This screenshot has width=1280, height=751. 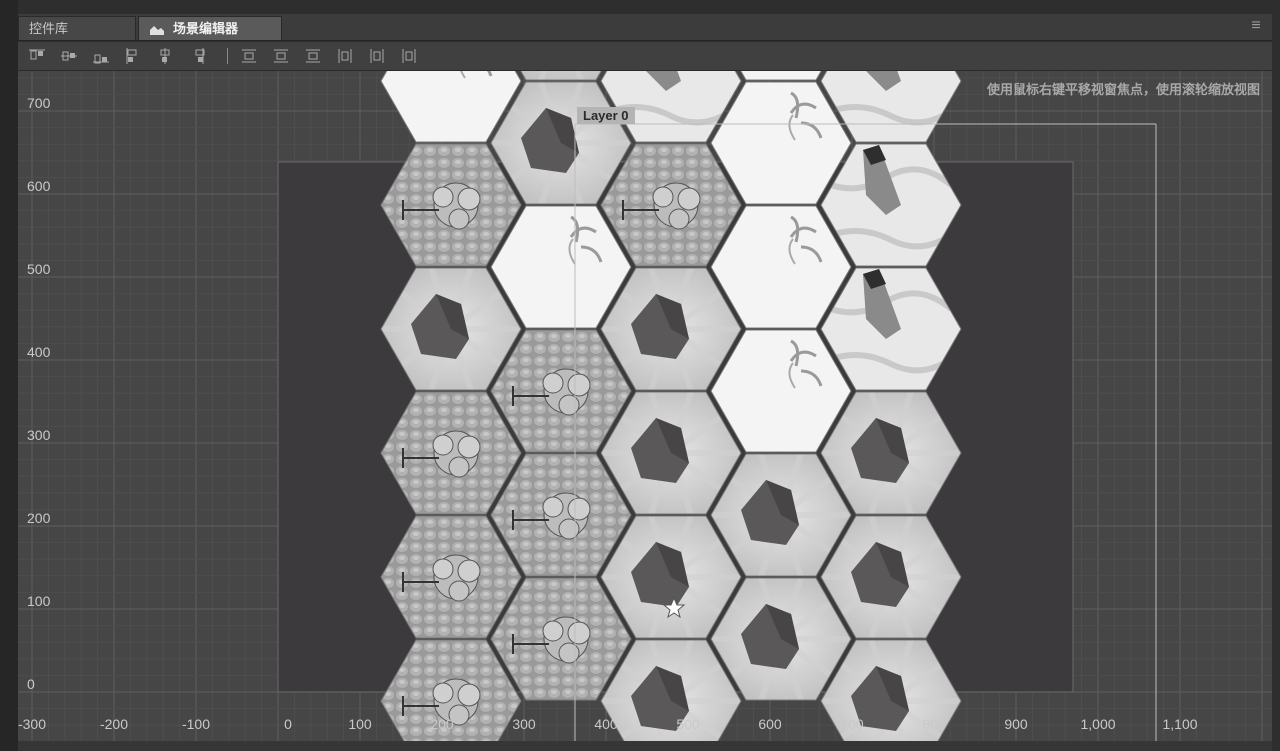 I want to click on distribute-bottom-icon, so click(x=313, y=56).